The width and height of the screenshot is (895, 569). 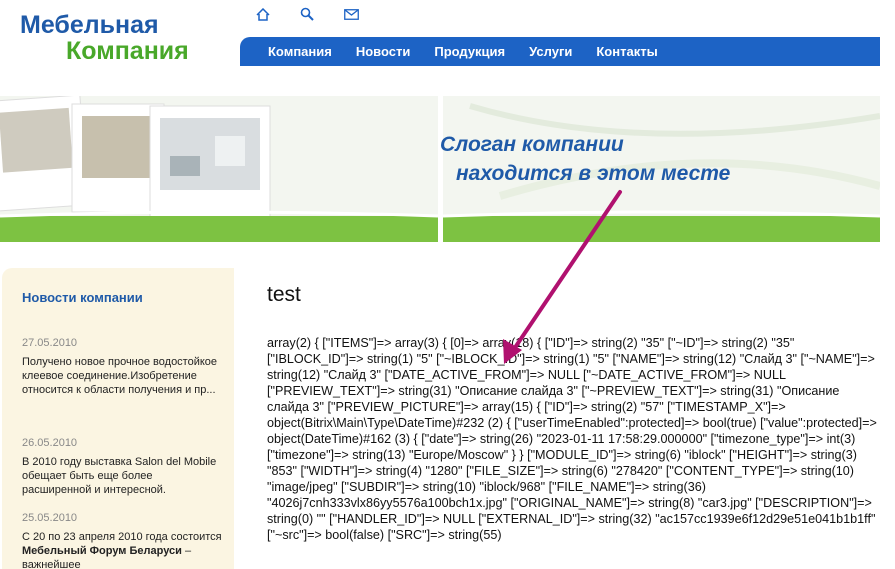 I want to click on news-date: 25.05.2010, so click(x=50, y=518).